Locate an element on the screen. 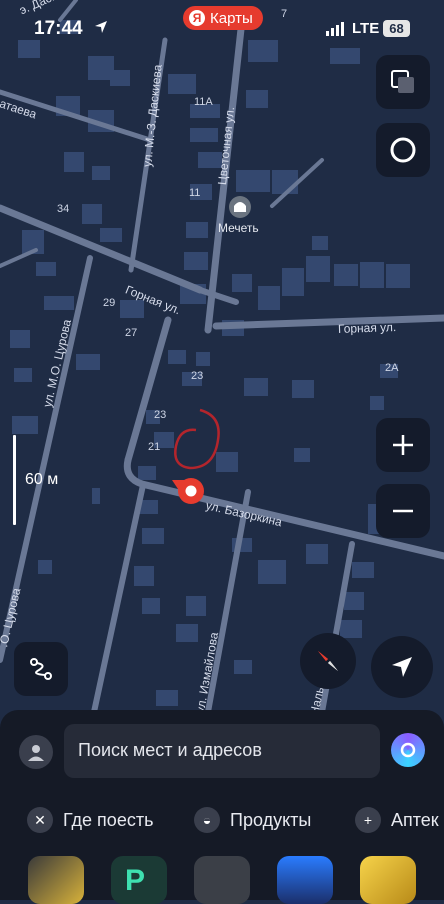 Image resolution: width=444 pixels, height=904 pixels. minus-icon is located at coordinates (403, 511).